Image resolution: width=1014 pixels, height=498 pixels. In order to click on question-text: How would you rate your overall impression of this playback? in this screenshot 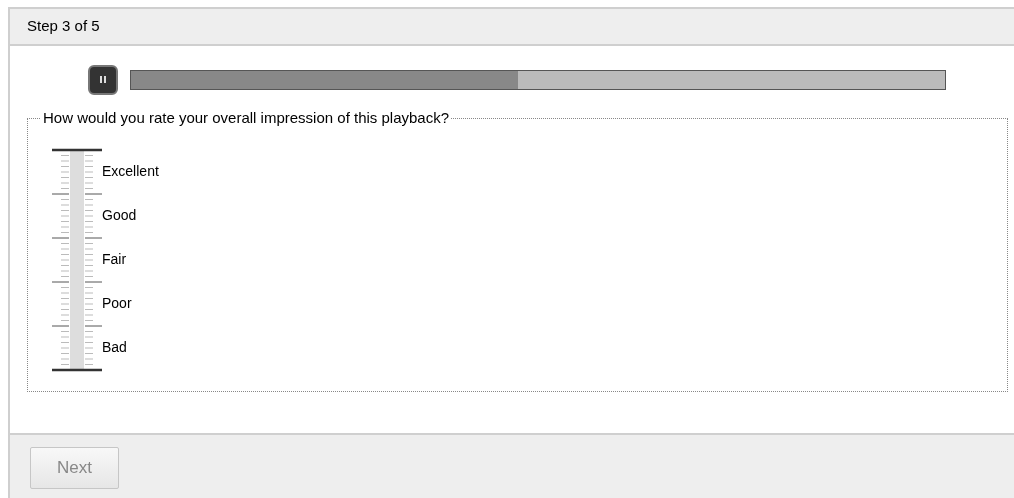, I will do `click(246, 118)`.